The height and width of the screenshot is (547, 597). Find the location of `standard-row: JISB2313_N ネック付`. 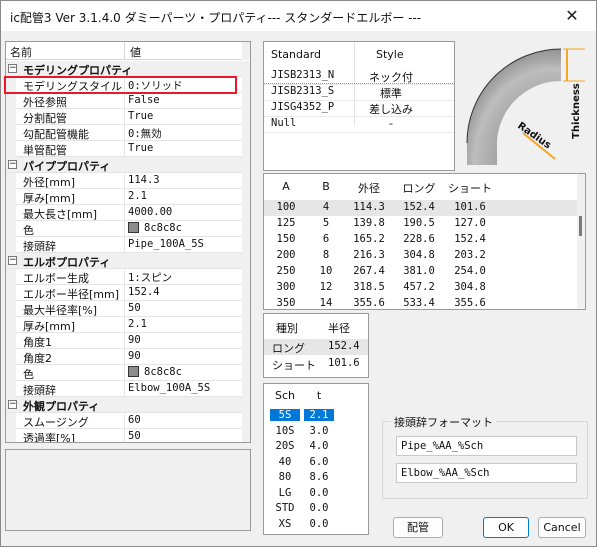

standard-row: JISB2313_N ネック付 is located at coordinates (359, 76).